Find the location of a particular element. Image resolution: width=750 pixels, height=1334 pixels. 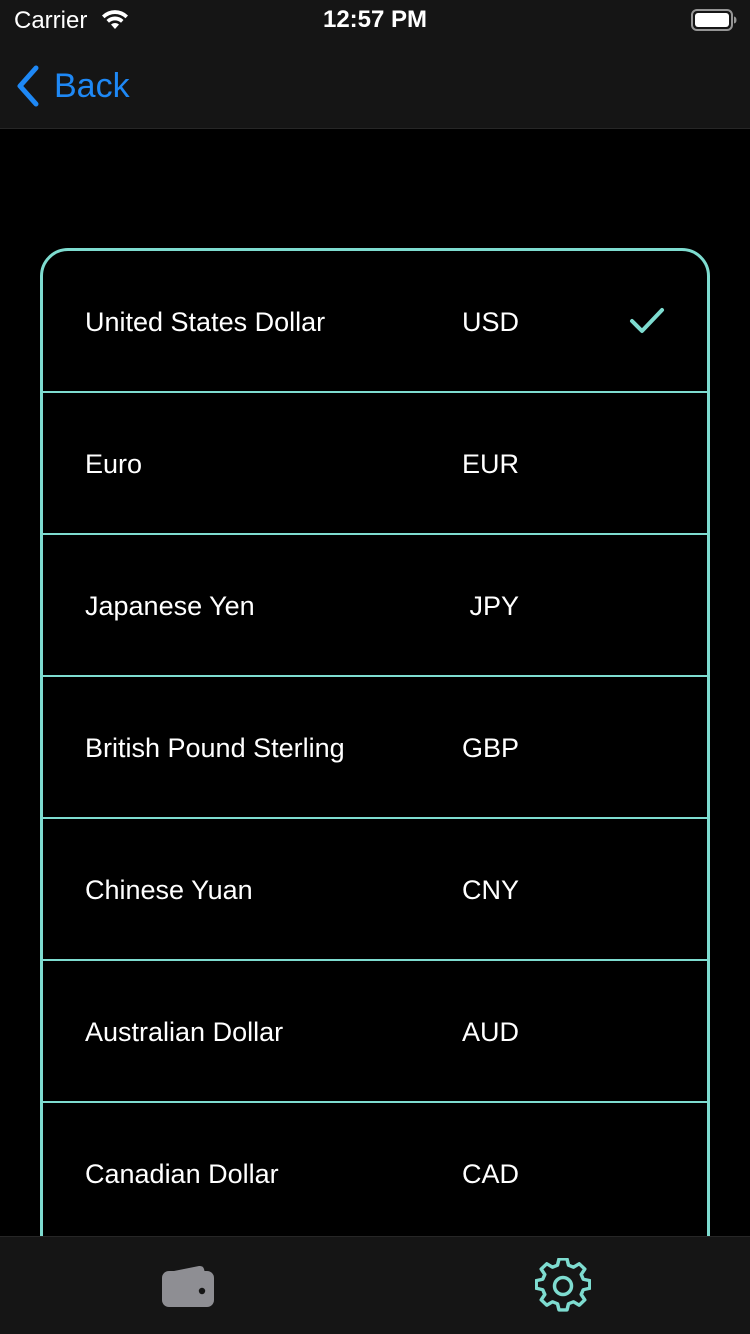

currency-code: JPY is located at coordinates (494, 606).